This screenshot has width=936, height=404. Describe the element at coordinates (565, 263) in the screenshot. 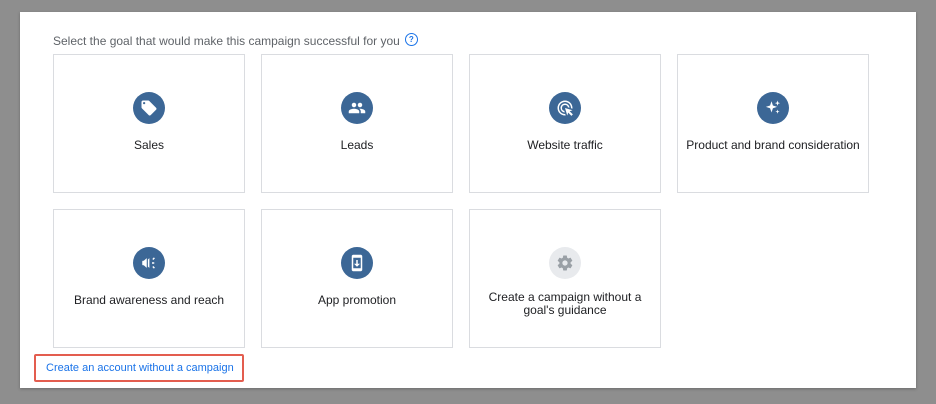

I see `gear-icon` at that location.